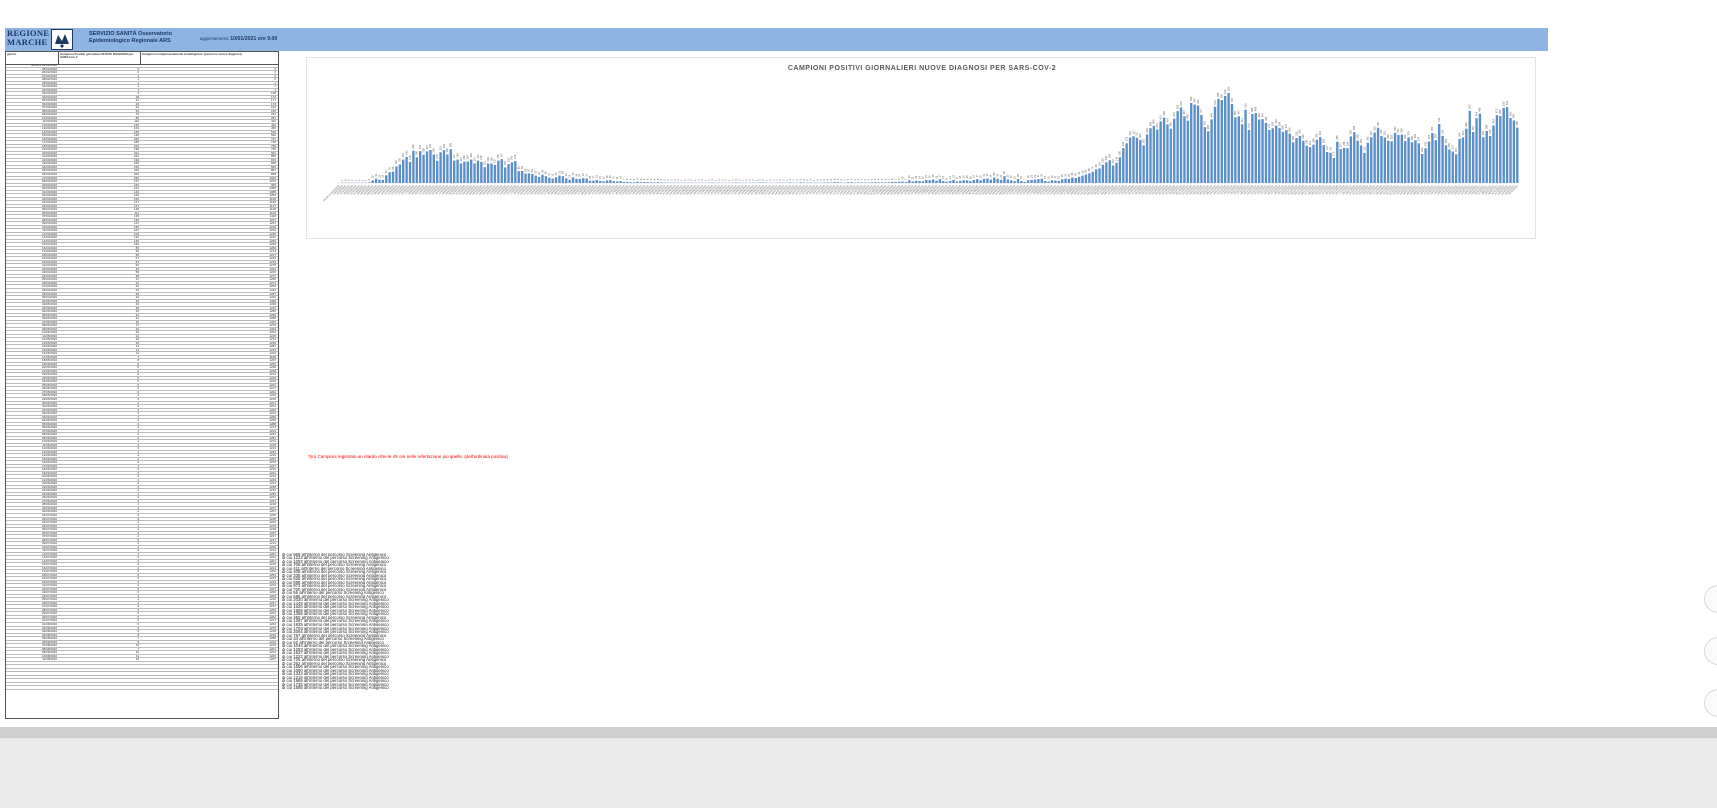 Image resolution: width=1717 pixels, height=808 pixels. Describe the element at coordinates (1334, 153) in the screenshot. I see `data-label: 175` at that location.